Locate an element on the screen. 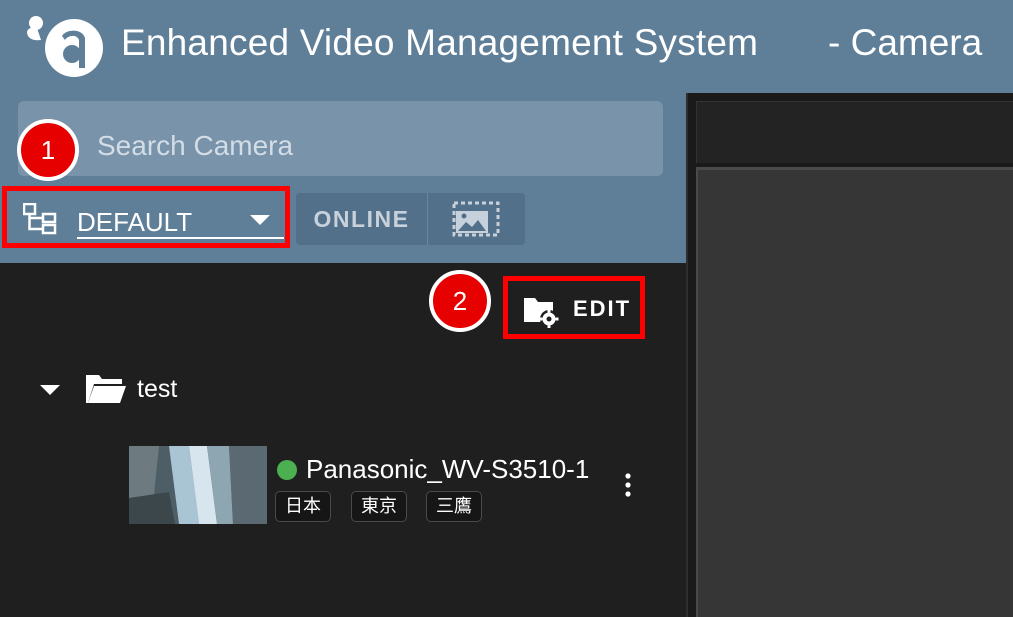 This screenshot has width=1013, height=617. tree-select-dropdown: DEFAULT is located at coordinates (146, 217).